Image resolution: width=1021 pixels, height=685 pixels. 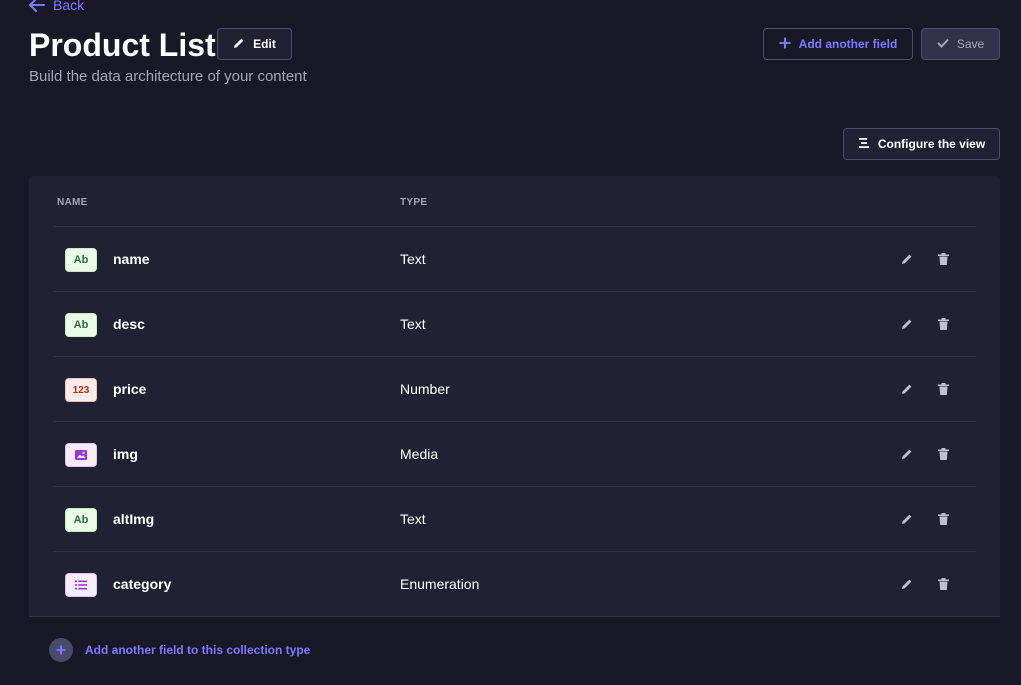 What do you see at coordinates (72, 202) in the screenshot?
I see `column-header-name: NAME` at bounding box center [72, 202].